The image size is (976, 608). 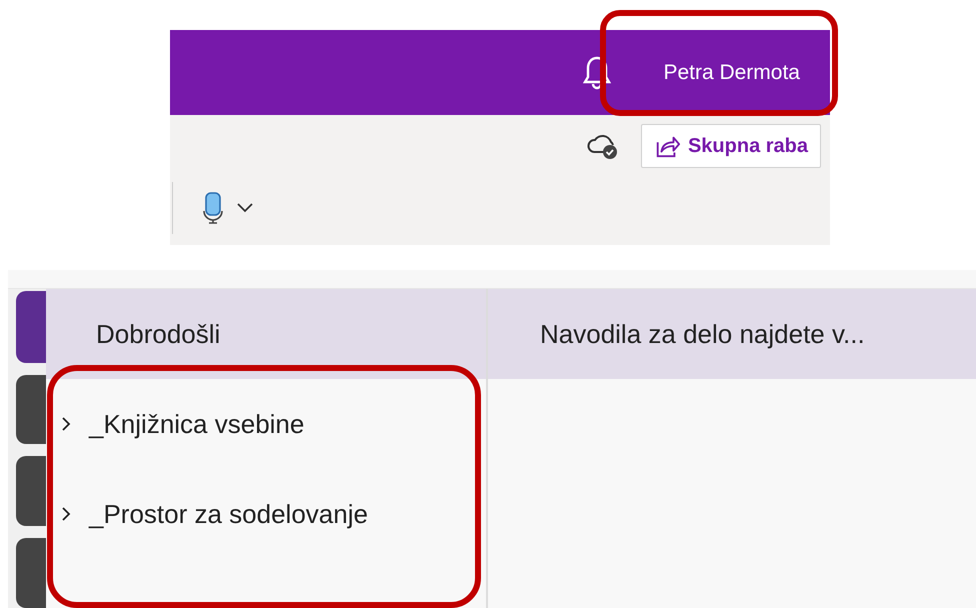 I want to click on section-group-label: _Knjižnica vsebine, so click(x=196, y=424).